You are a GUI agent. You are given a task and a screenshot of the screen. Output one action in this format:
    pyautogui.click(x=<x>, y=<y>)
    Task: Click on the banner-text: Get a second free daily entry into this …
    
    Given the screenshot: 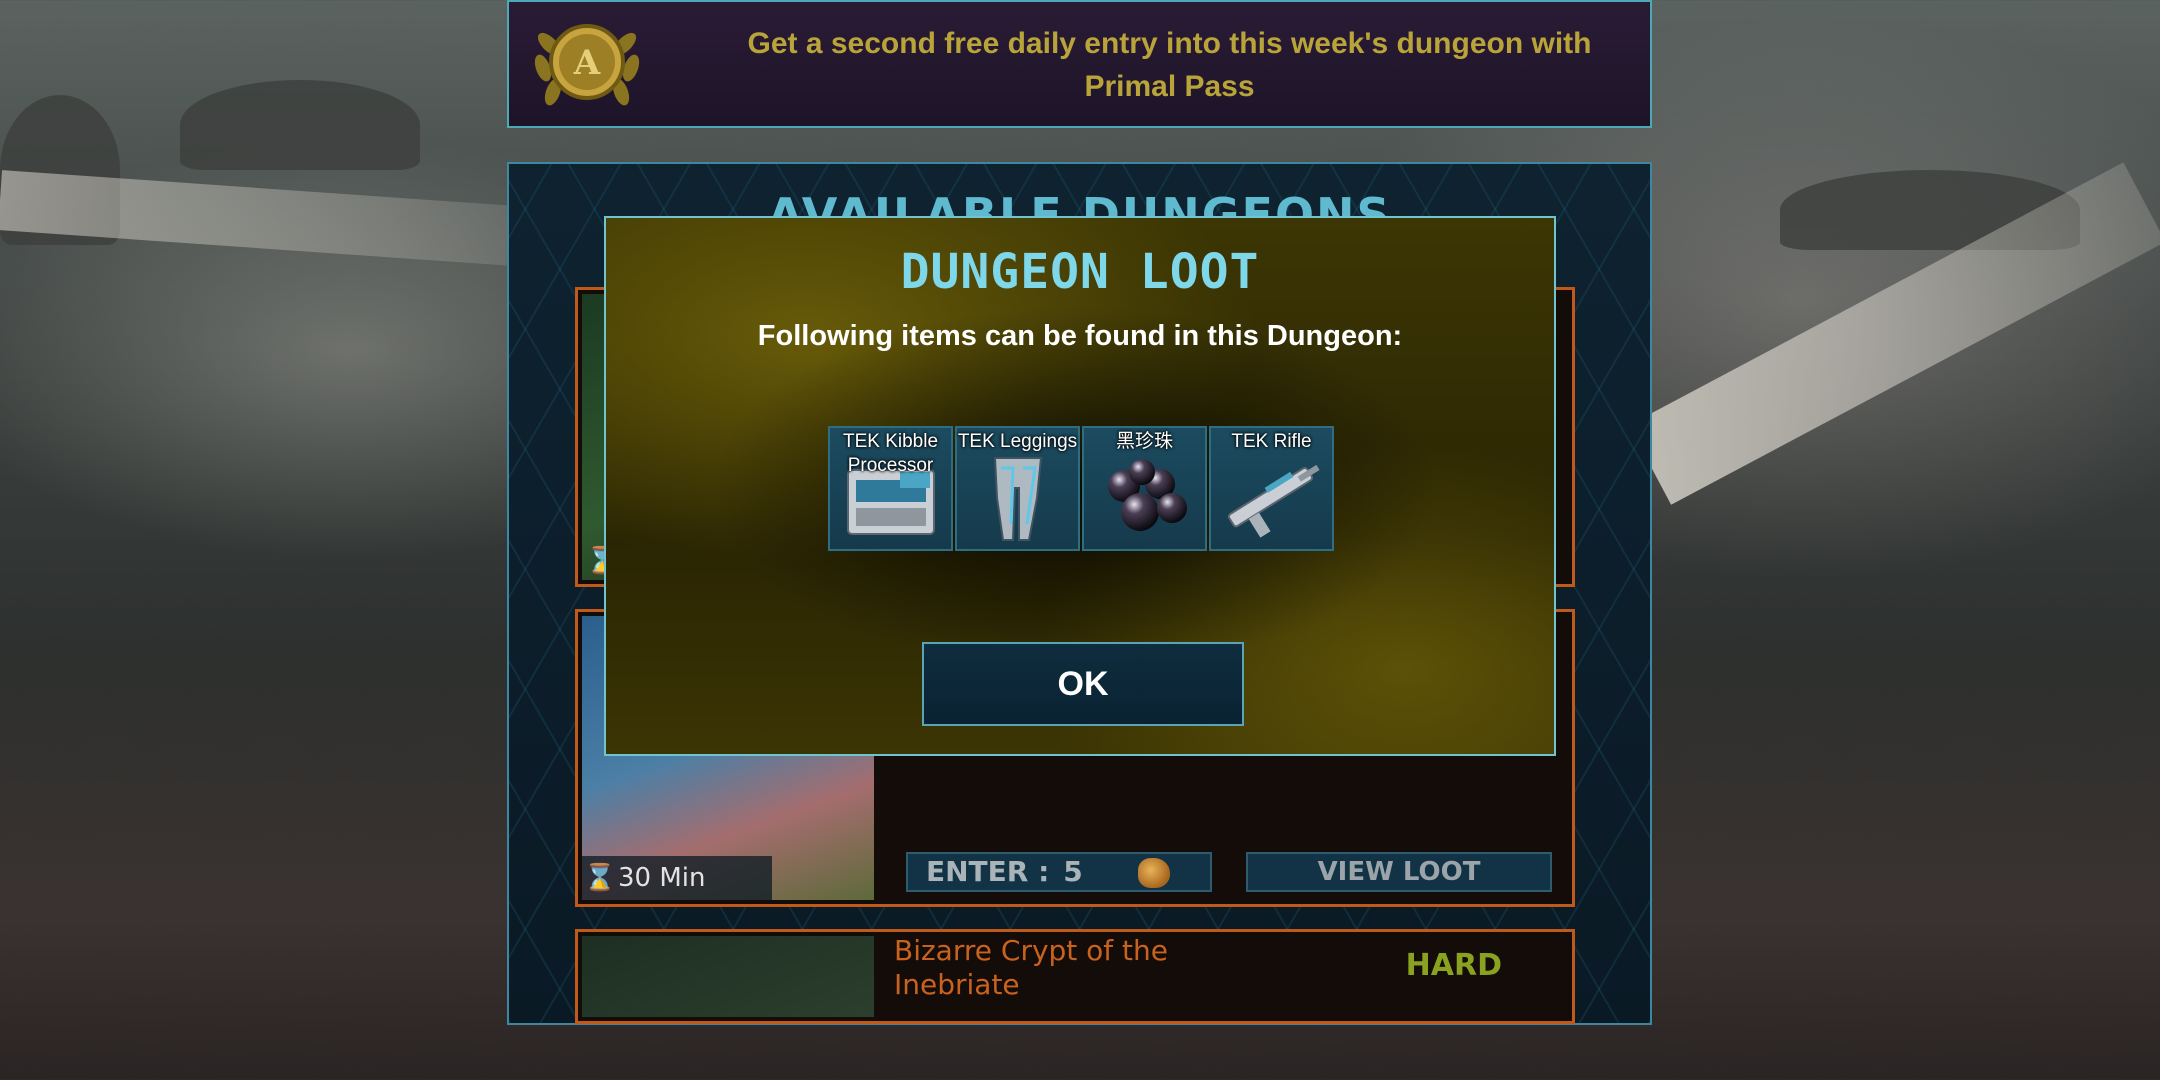 What is the action you would take?
    pyautogui.click(x=1169, y=65)
    